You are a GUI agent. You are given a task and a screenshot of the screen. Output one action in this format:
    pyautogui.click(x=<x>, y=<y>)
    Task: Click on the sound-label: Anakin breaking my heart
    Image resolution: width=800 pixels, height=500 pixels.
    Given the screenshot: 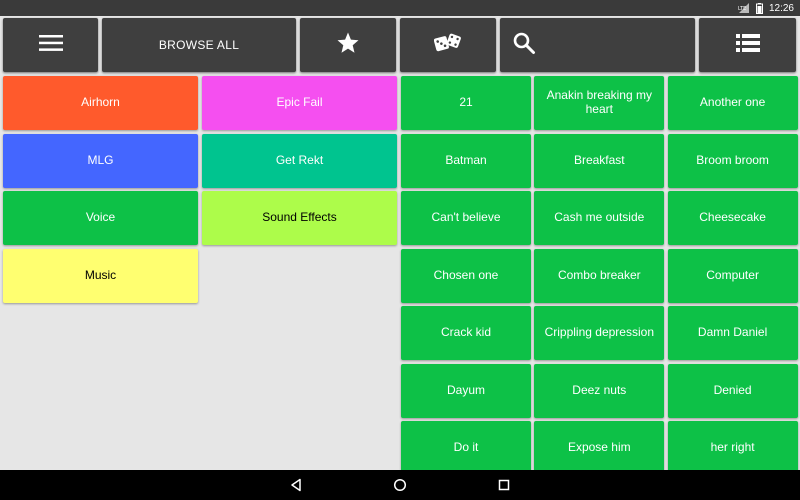 What is the action you would take?
    pyautogui.click(x=599, y=102)
    